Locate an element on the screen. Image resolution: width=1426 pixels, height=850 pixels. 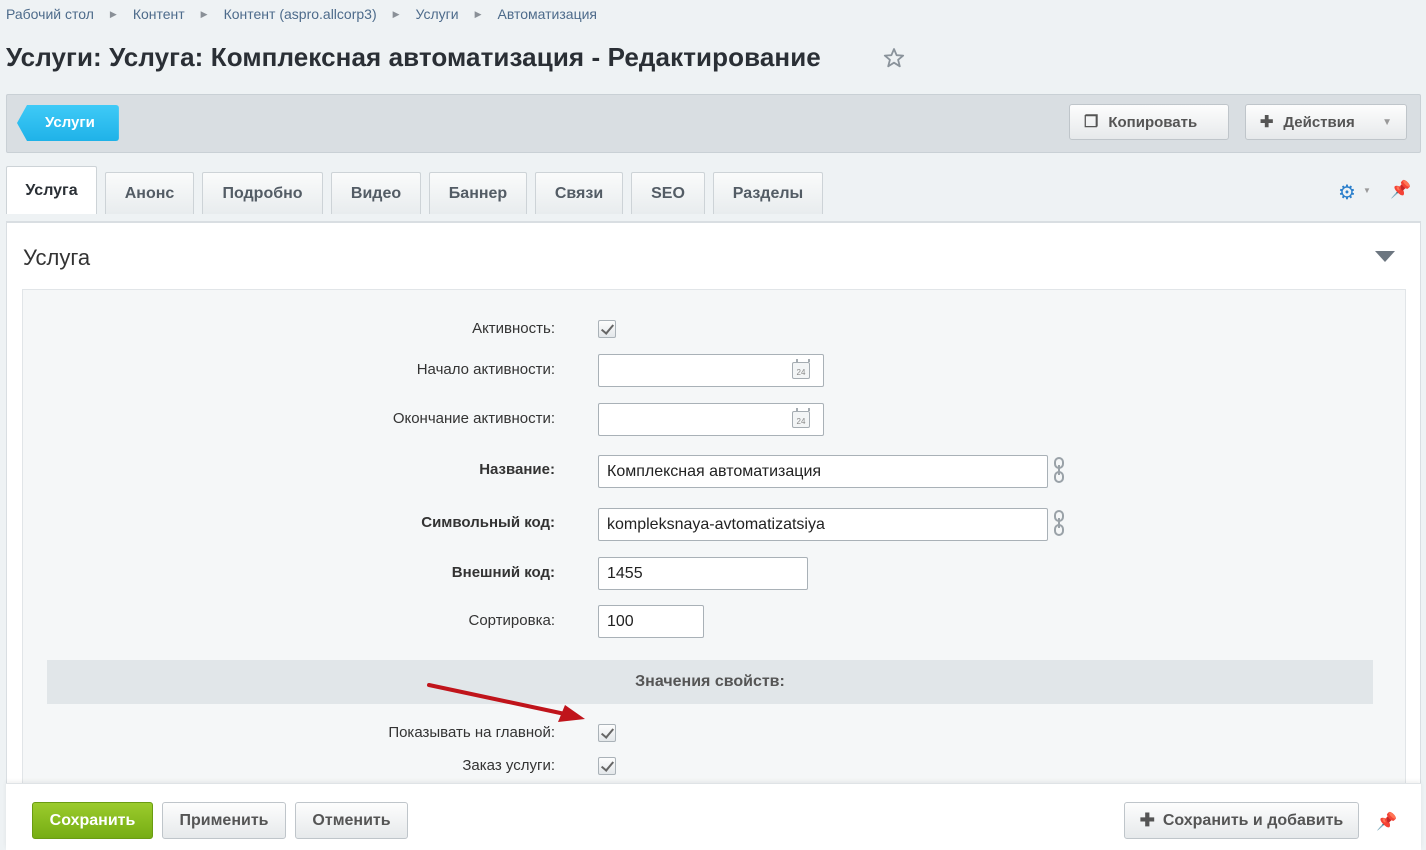
copy-button: ❐ Копировать is located at coordinates (1149, 122).